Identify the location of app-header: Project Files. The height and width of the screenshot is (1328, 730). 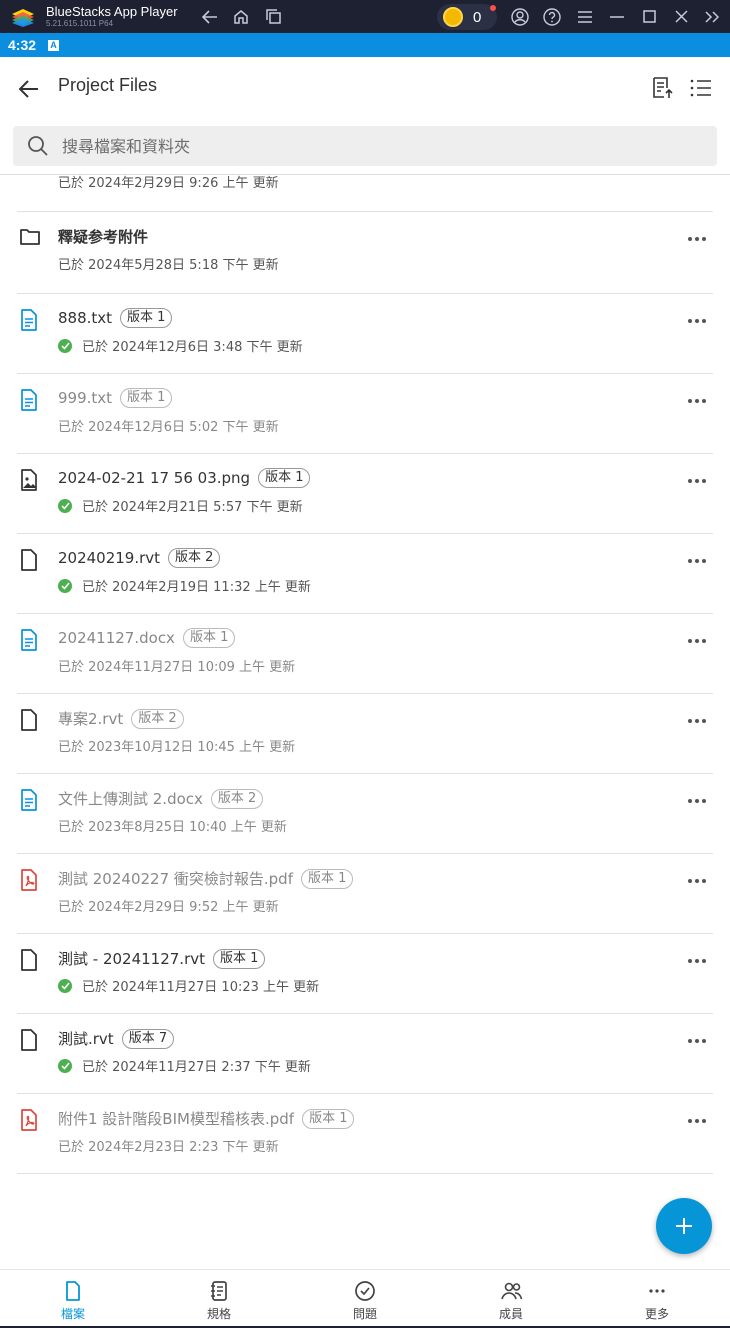
(365, 88).